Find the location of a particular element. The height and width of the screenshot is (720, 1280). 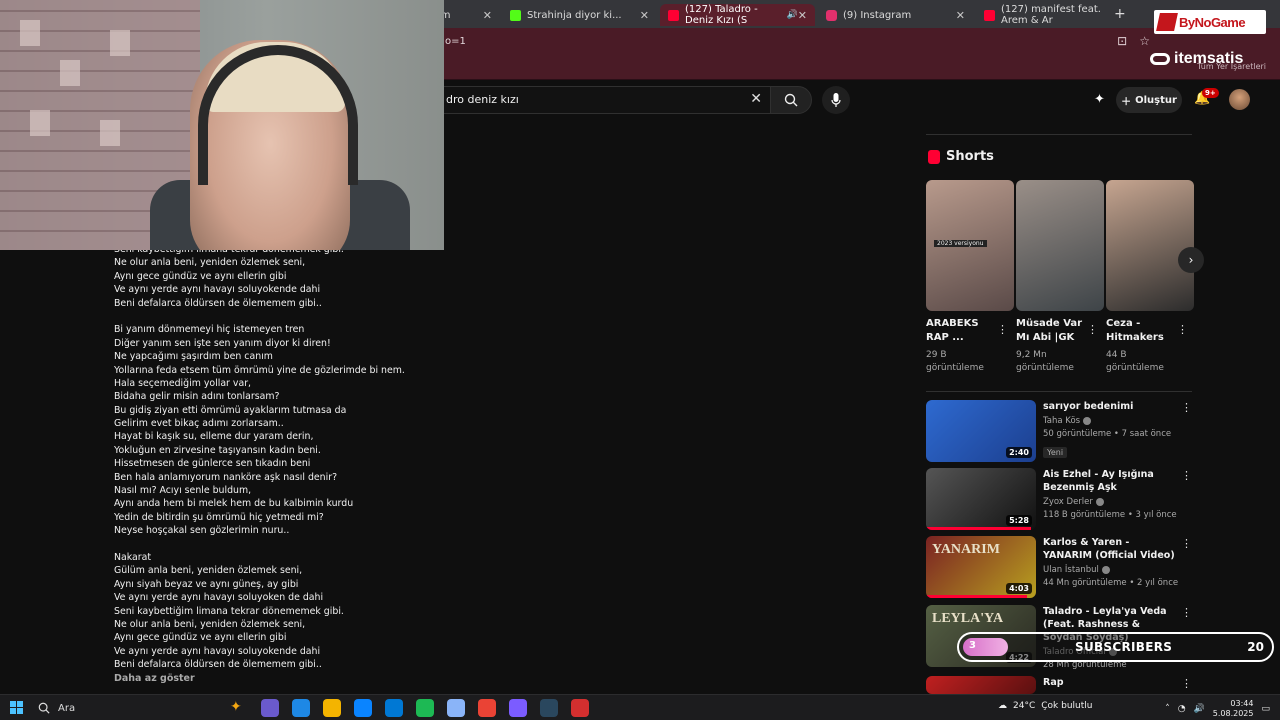

avatar is located at coordinates (1239, 99).